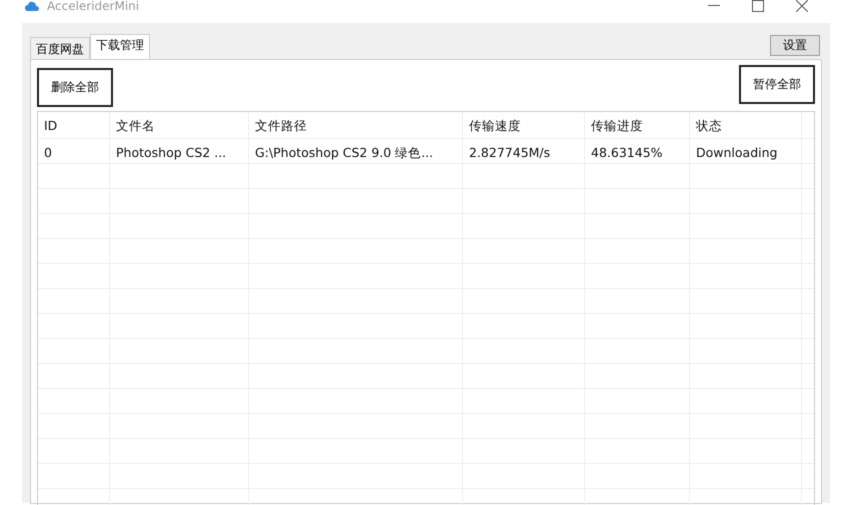 This screenshot has height=505, width=848. I want to click on pause-all-button: 暂停全部, so click(777, 84).